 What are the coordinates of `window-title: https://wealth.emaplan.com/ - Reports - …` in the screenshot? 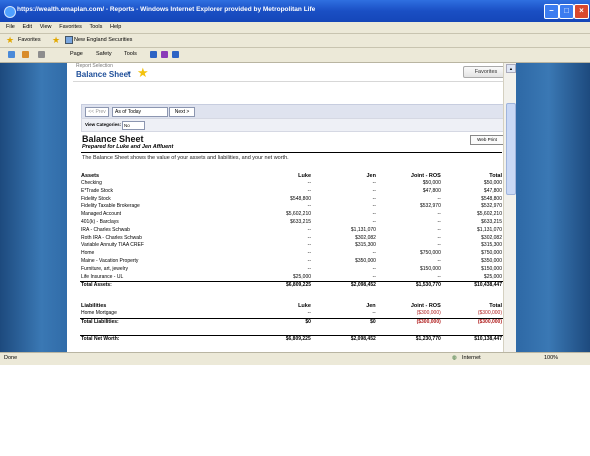 It's located at (166, 9).